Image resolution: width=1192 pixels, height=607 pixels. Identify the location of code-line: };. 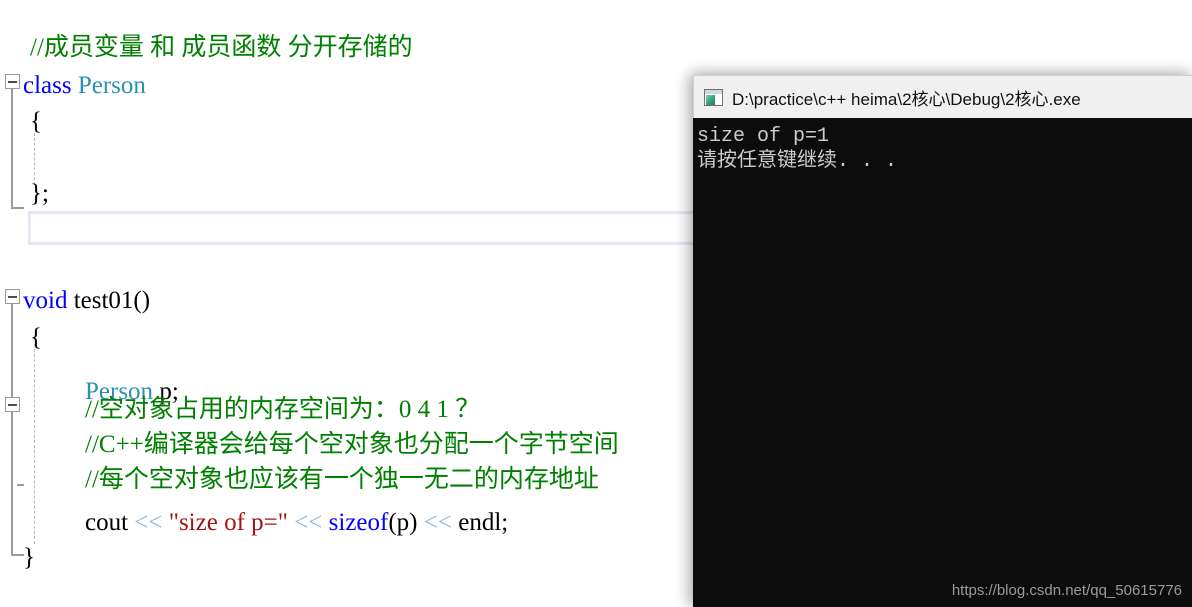
(39, 194).